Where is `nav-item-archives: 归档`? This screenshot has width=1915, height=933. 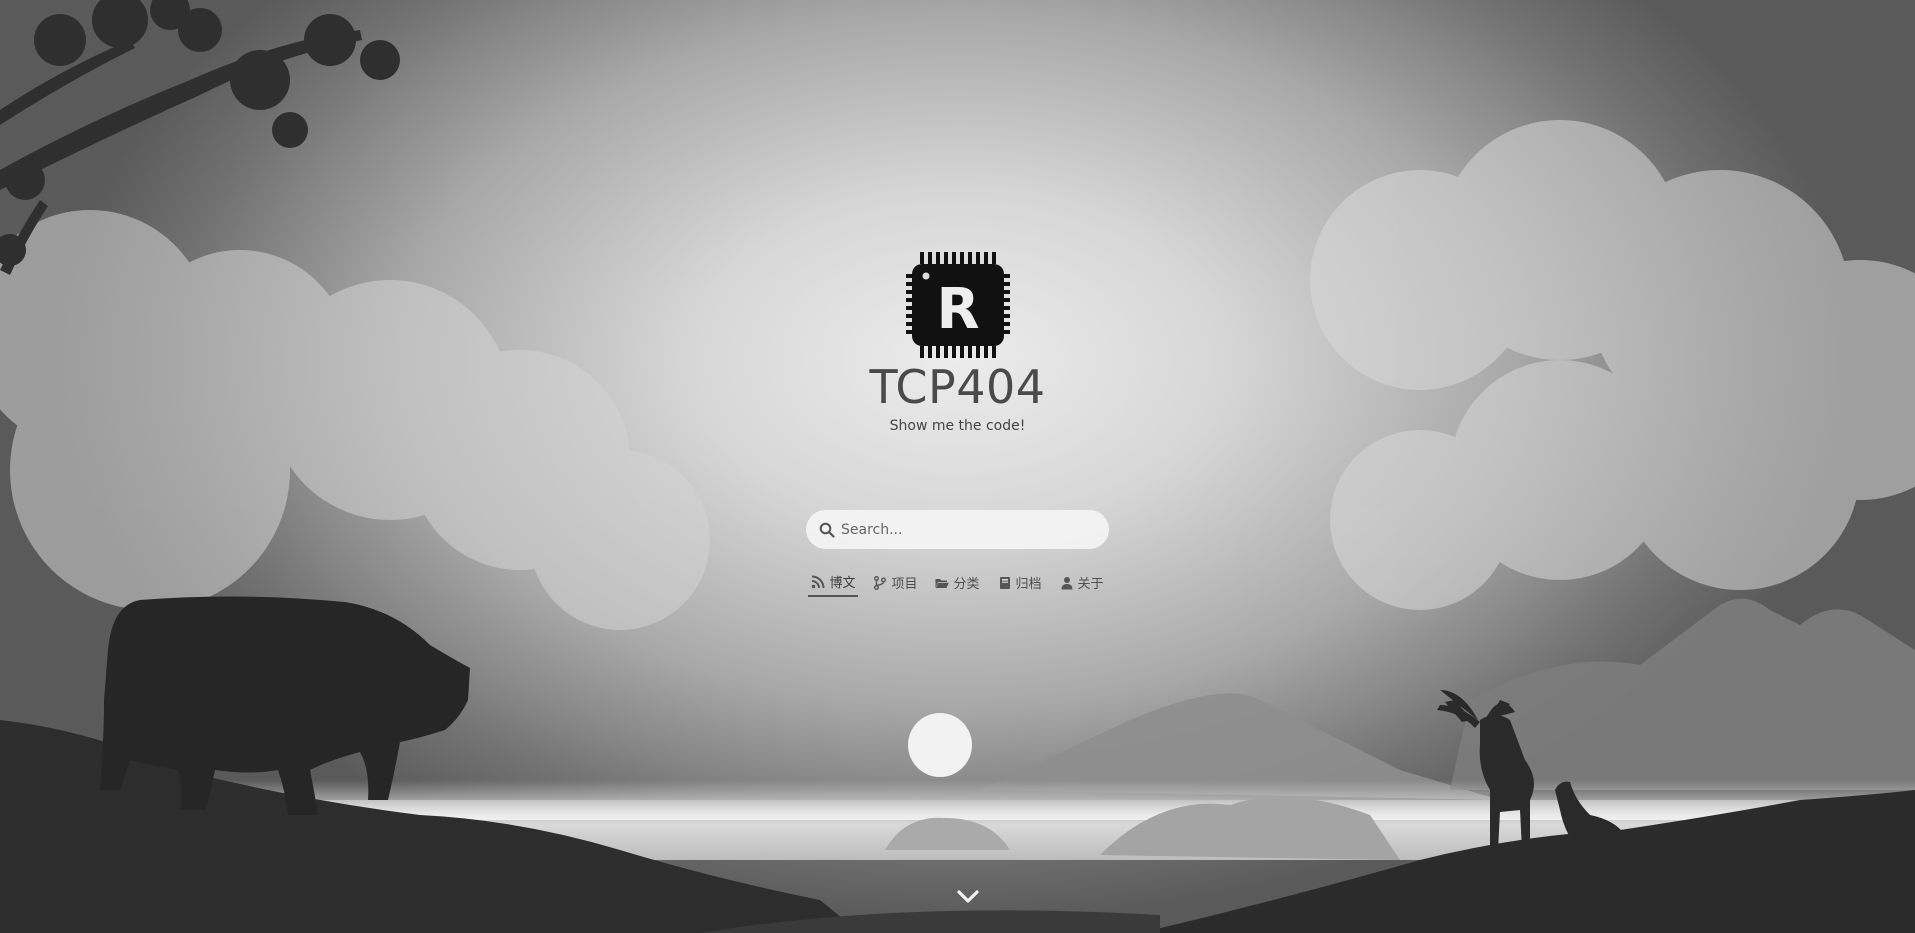
nav-item-archives: 归档 is located at coordinates (1020, 583).